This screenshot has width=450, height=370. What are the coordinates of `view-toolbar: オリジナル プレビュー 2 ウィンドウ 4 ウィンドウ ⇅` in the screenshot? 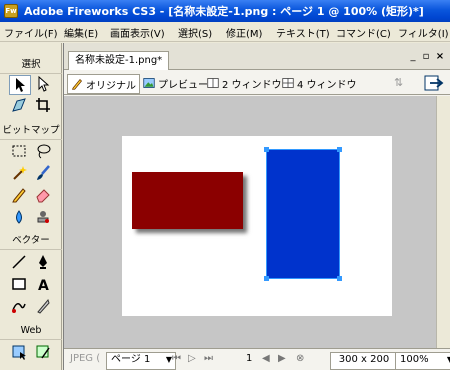 It's located at (257, 83).